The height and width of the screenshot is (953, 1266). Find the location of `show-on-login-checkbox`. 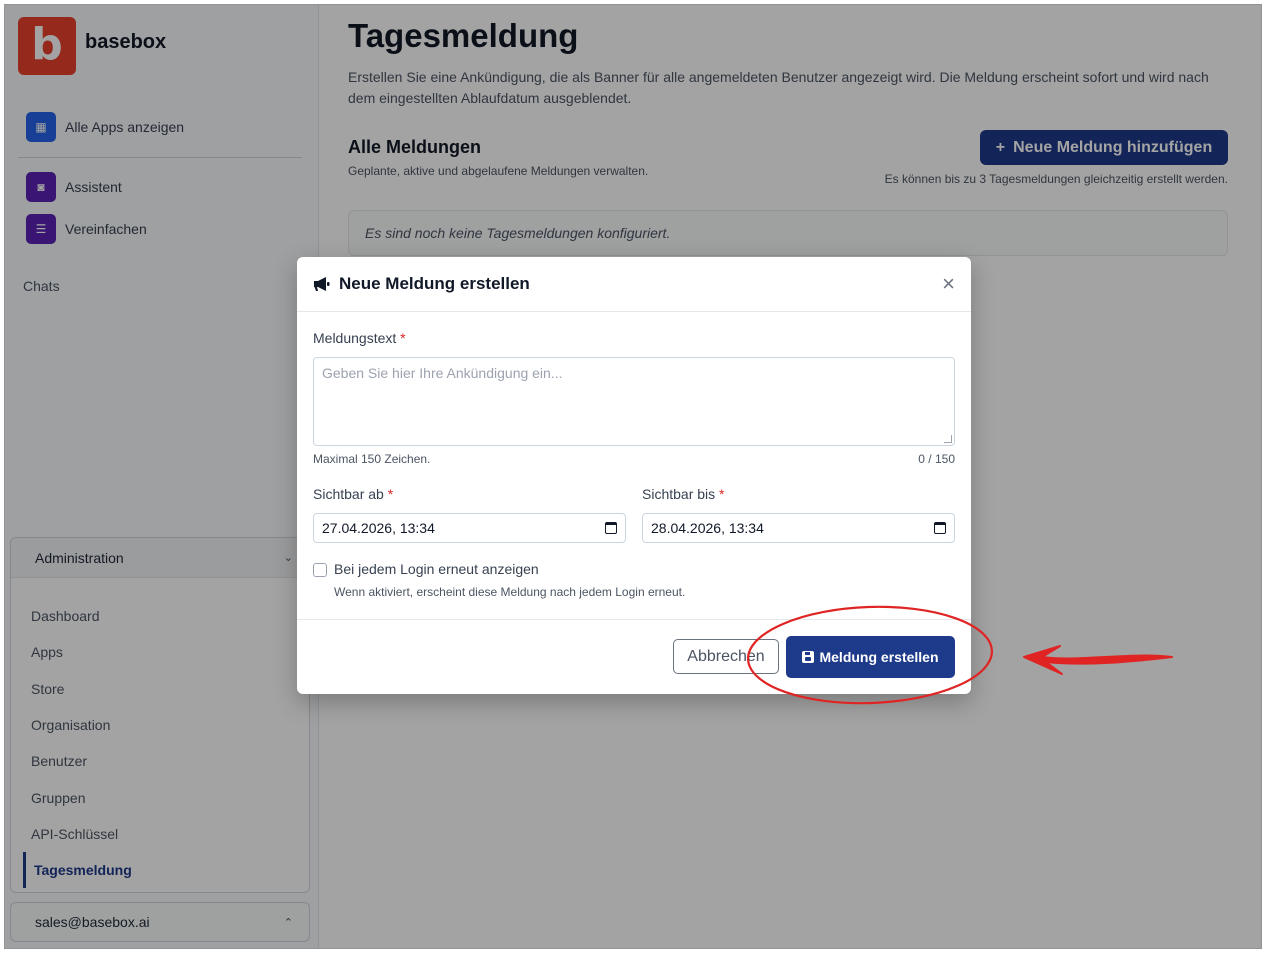

show-on-login-checkbox is located at coordinates (320, 570).